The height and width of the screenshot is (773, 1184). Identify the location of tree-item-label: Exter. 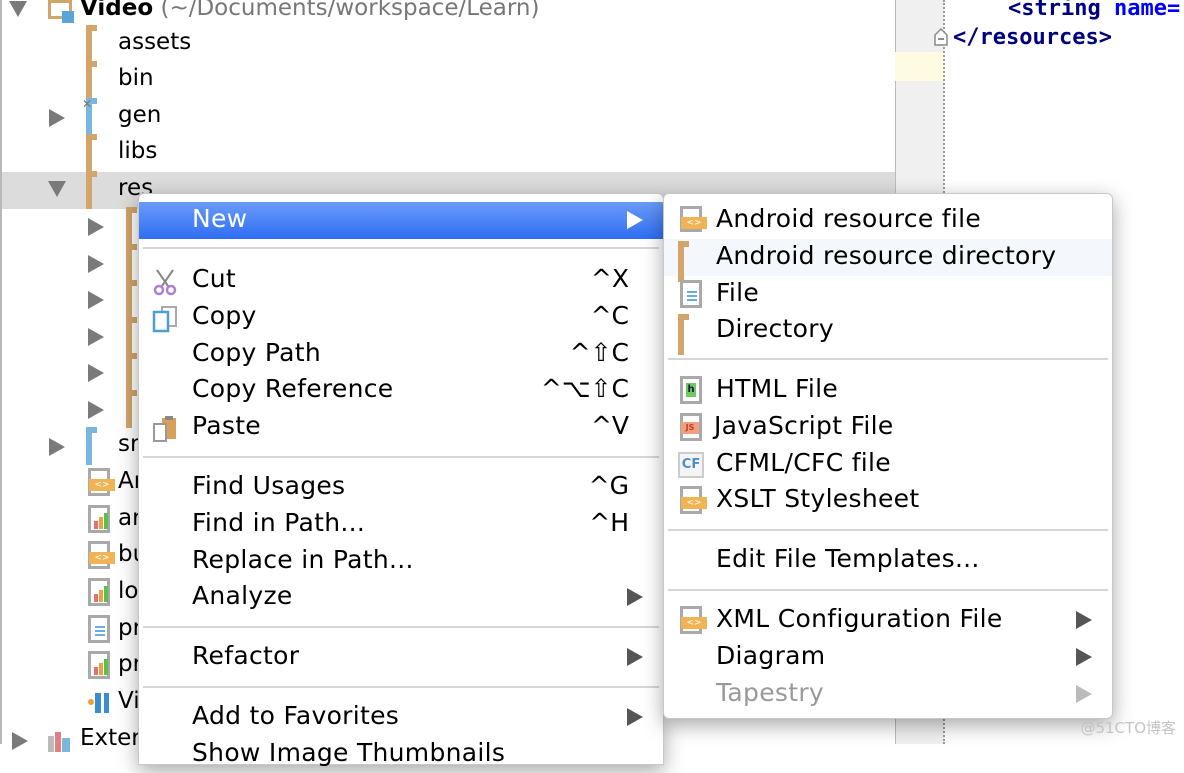
(110, 738).